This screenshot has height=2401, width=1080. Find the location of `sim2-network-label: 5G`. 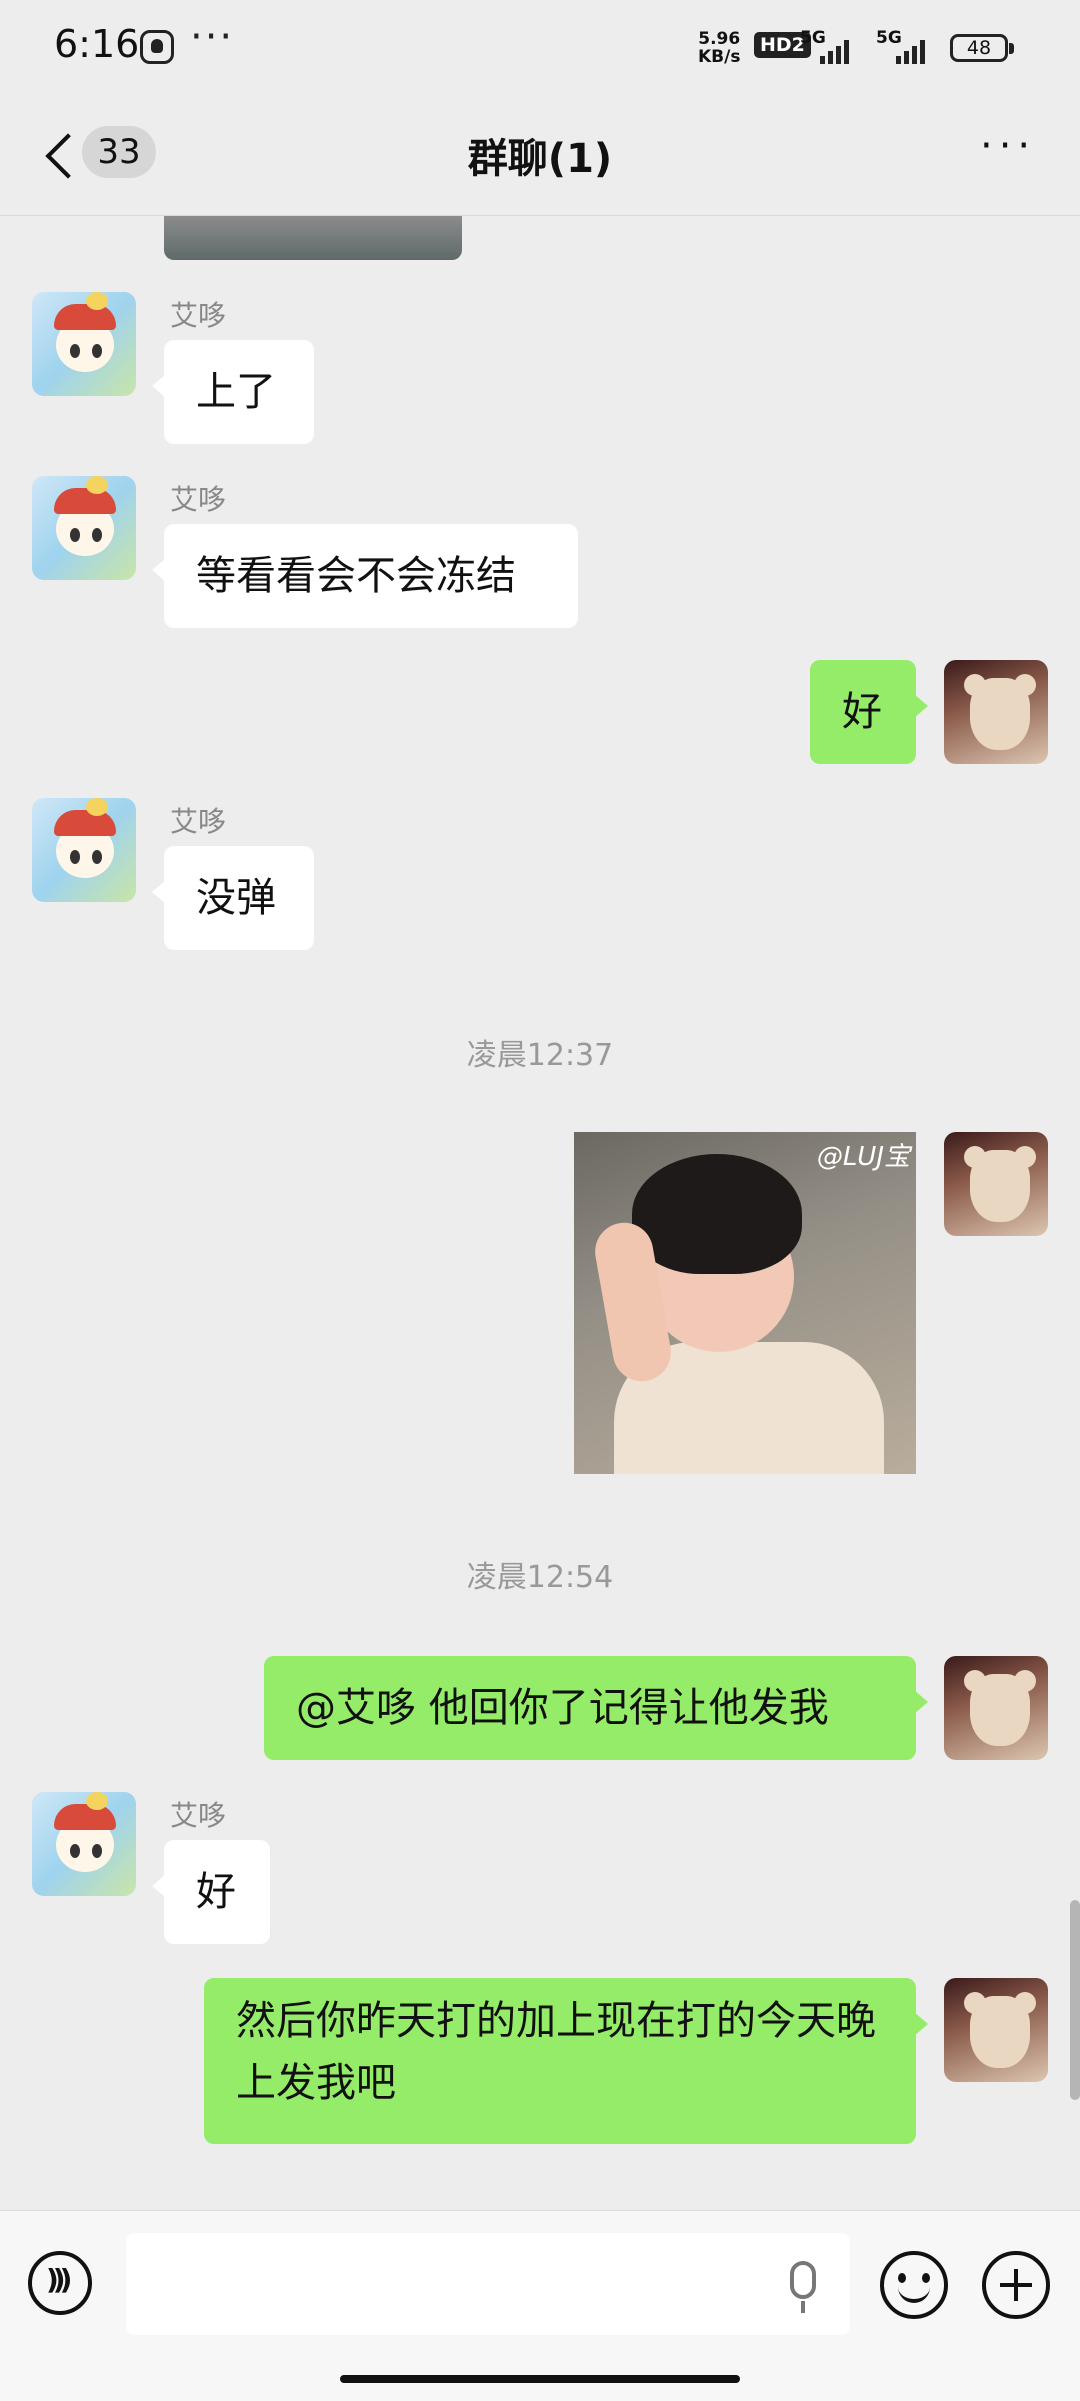

sim2-network-label: 5G is located at coordinates (889, 38).